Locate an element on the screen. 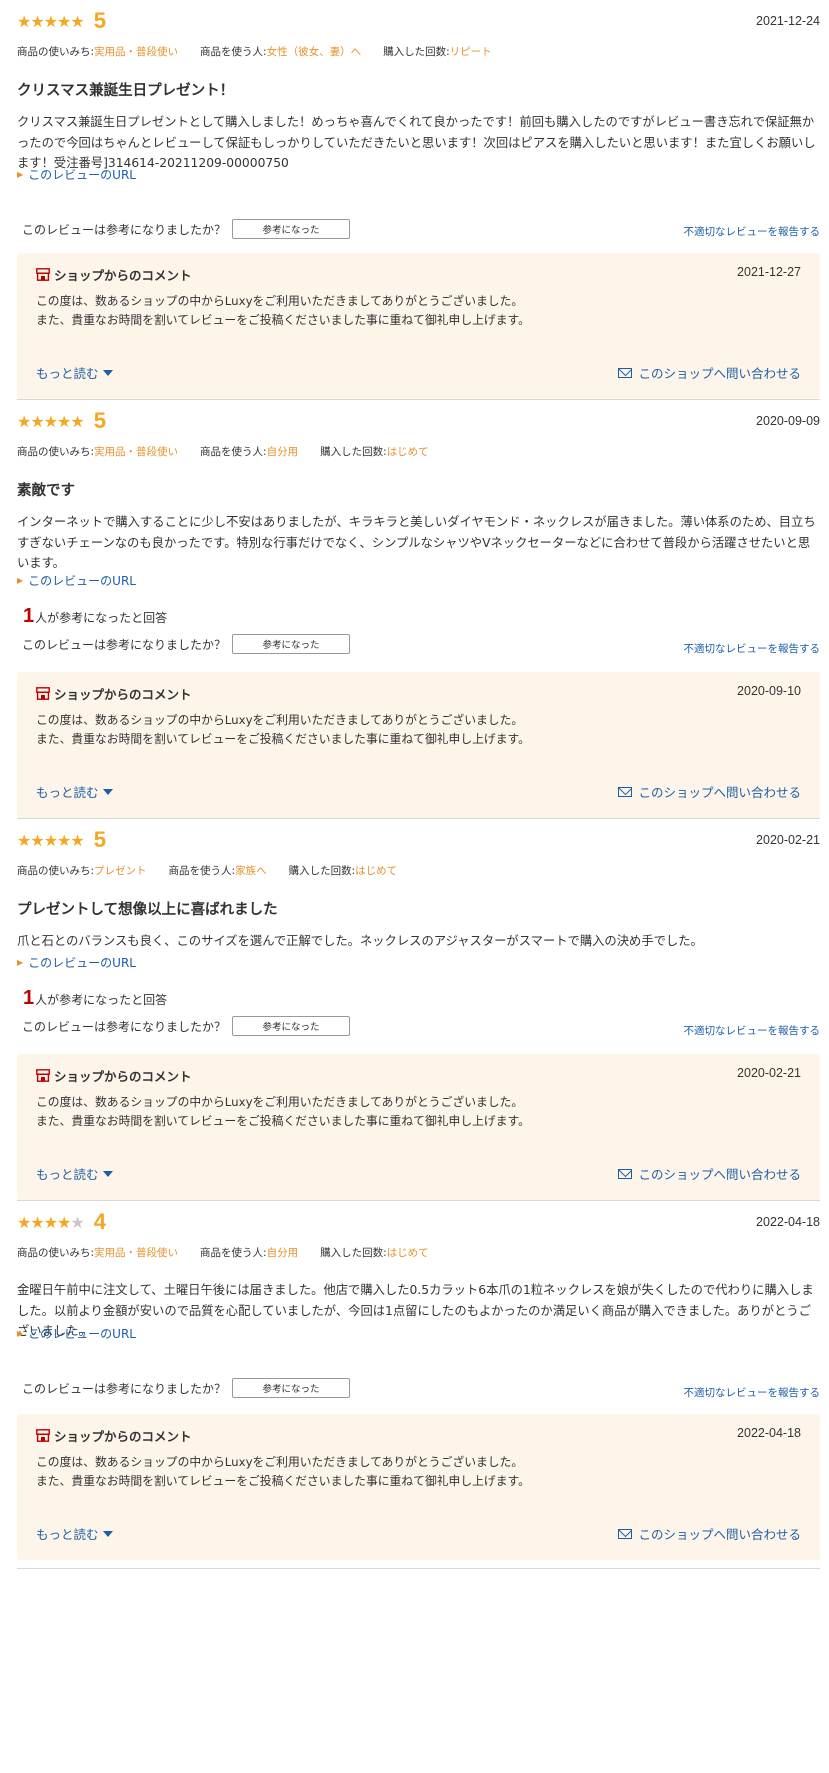 The image size is (829, 1773). review-date: 2022-04-18 is located at coordinates (788, 1222).